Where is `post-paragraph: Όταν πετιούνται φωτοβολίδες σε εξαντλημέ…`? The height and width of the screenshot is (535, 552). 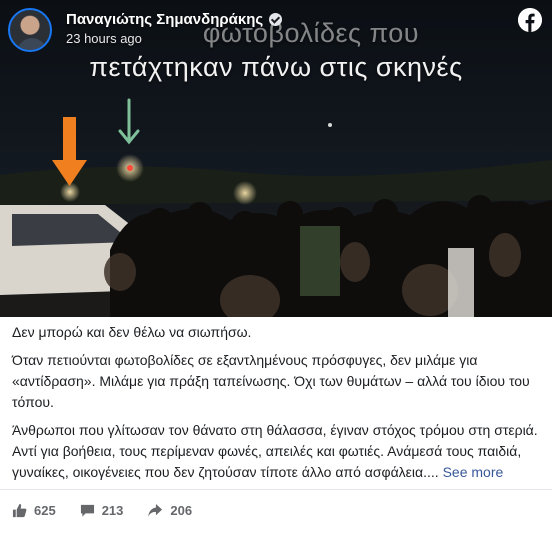 post-paragraph: Όταν πετιούνται φωτοβολίδες σε εξαντλημέ… is located at coordinates (271, 381).